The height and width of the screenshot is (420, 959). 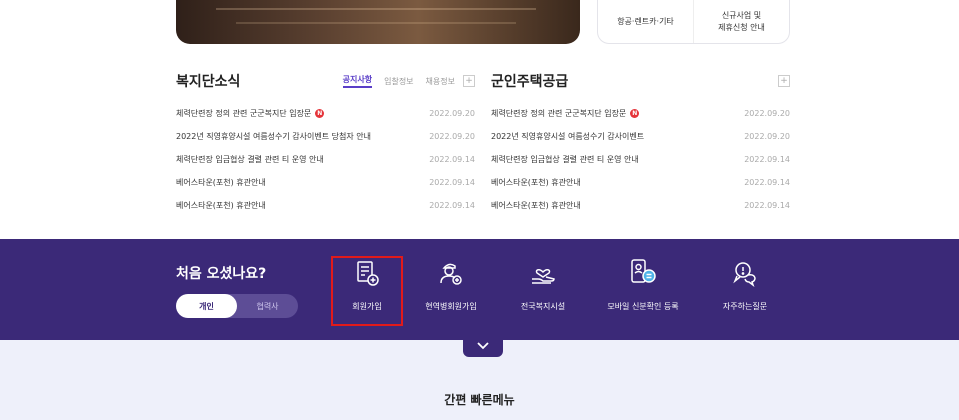 I want to click on quick-link-travel: 항공·렌트카·기타, so click(x=645, y=21).